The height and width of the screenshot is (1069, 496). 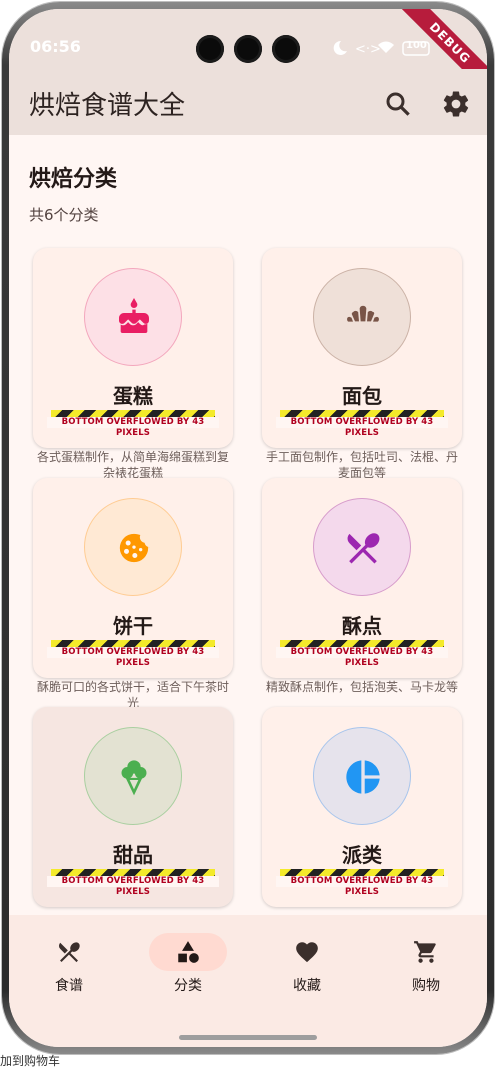 What do you see at coordinates (363, 313) in the screenshot?
I see `croissant-icon` at bounding box center [363, 313].